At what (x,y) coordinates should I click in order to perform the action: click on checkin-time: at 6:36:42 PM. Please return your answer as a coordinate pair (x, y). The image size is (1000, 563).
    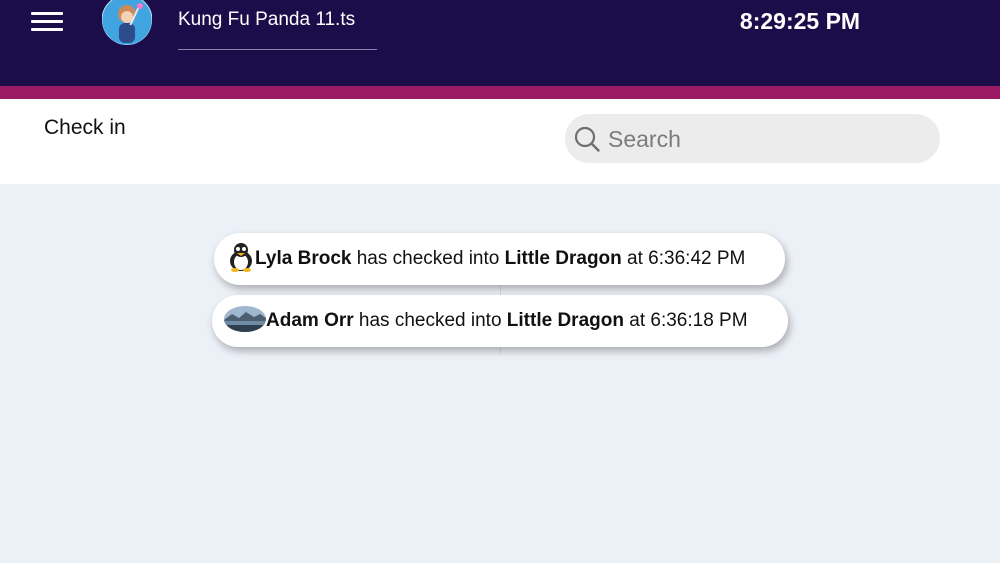
    Looking at the image, I should click on (683, 258).